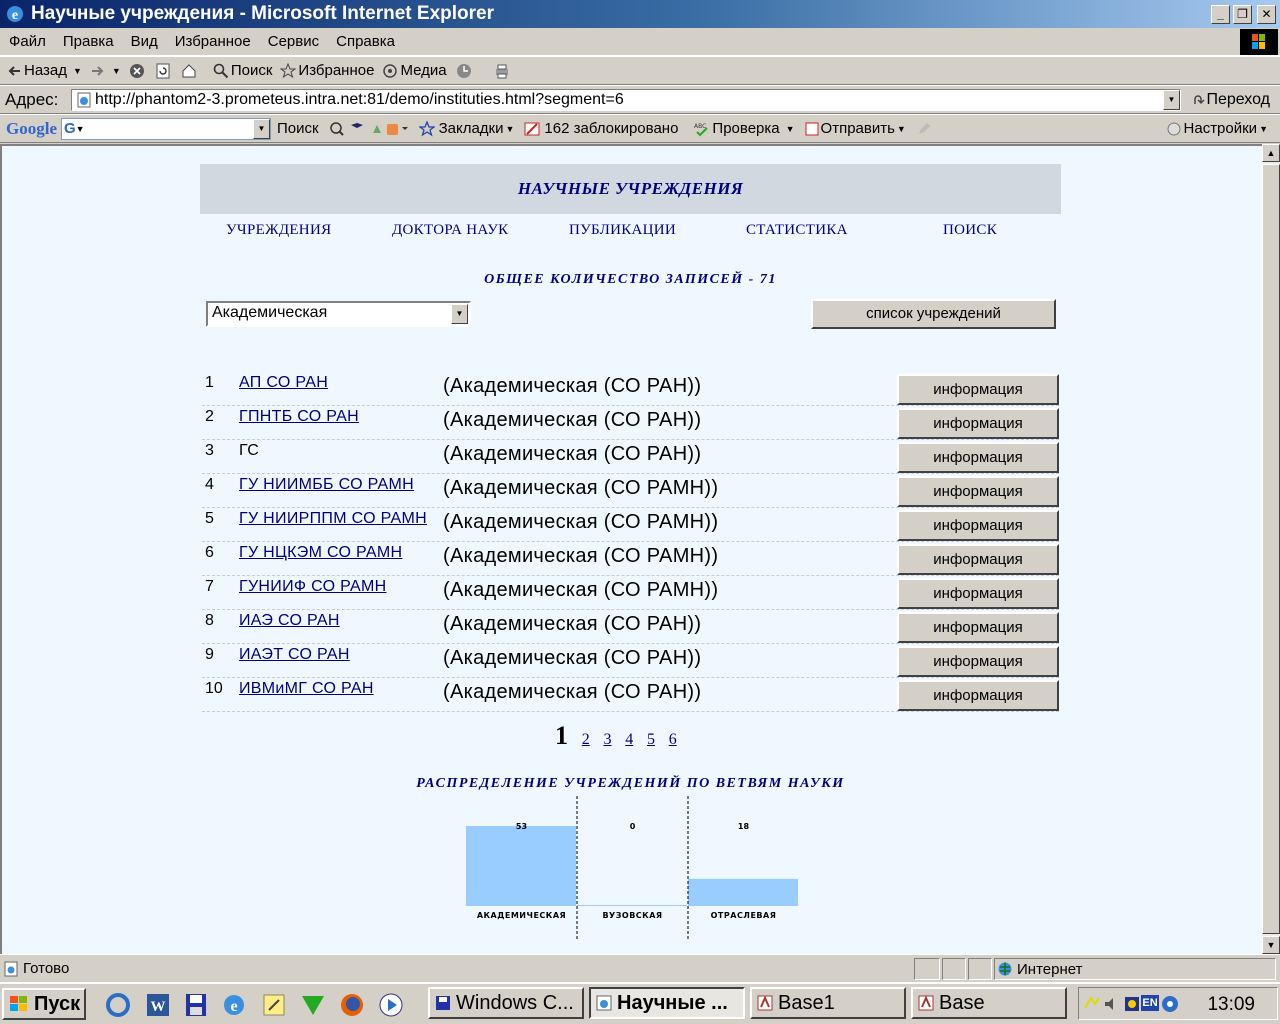 This screenshot has height=1024, width=1280. What do you see at coordinates (651, 739) in the screenshot?
I see `page-link-5: 5` at bounding box center [651, 739].